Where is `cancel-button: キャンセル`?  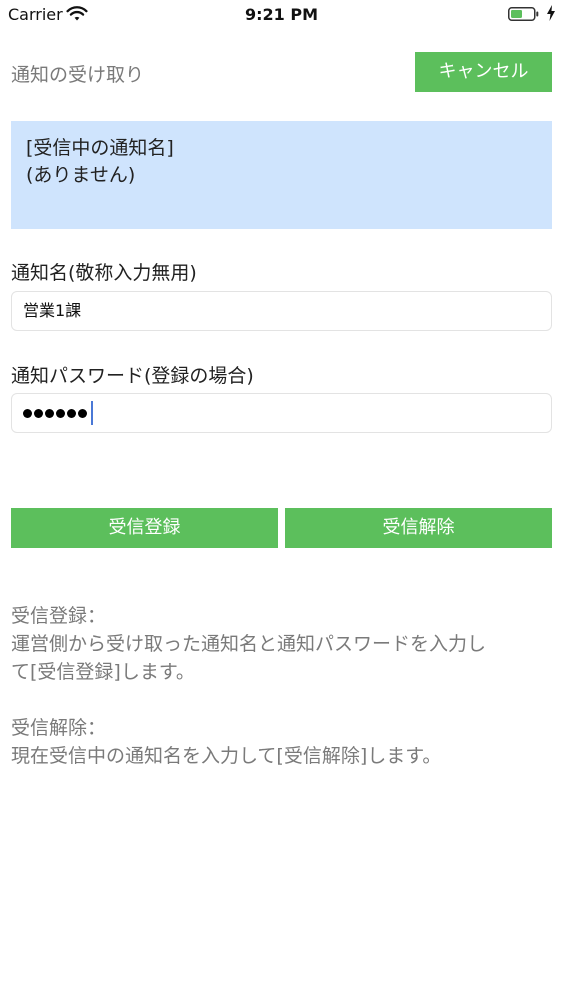 cancel-button: キャンセル is located at coordinates (483, 72).